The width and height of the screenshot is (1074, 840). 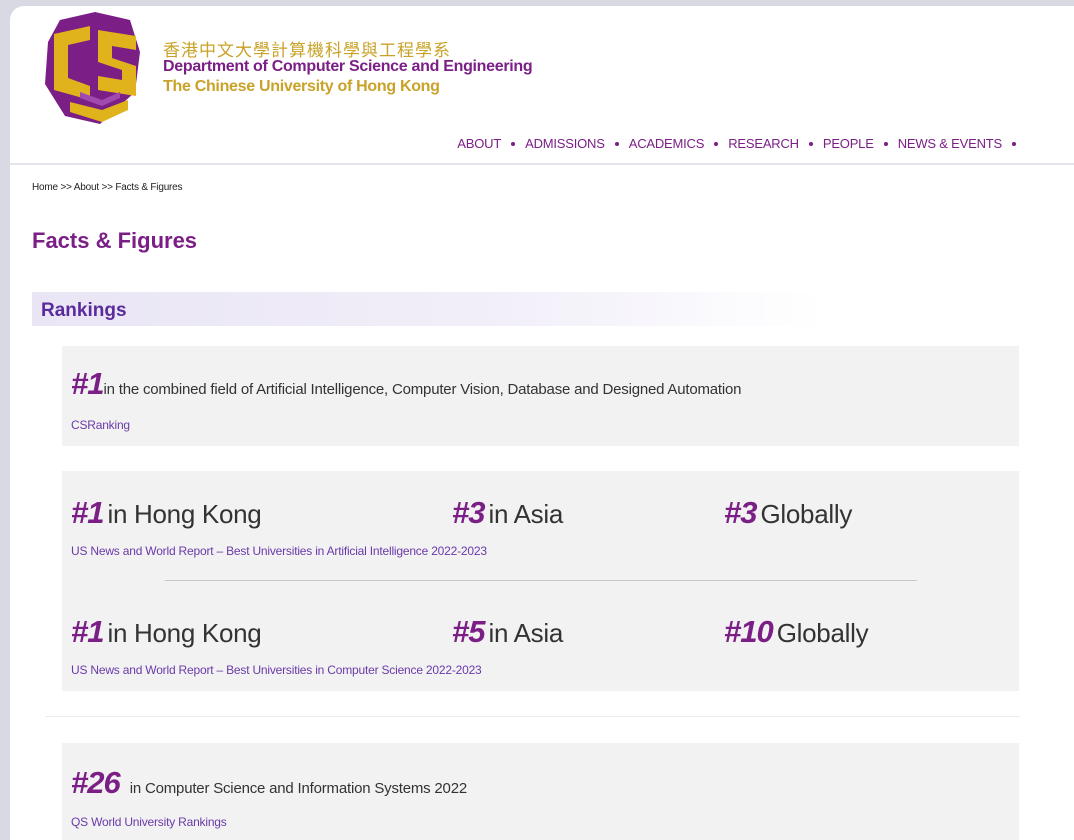 I want to click on rank-hong-kong-ai: #1 in Hong Kong, so click(x=166, y=513).